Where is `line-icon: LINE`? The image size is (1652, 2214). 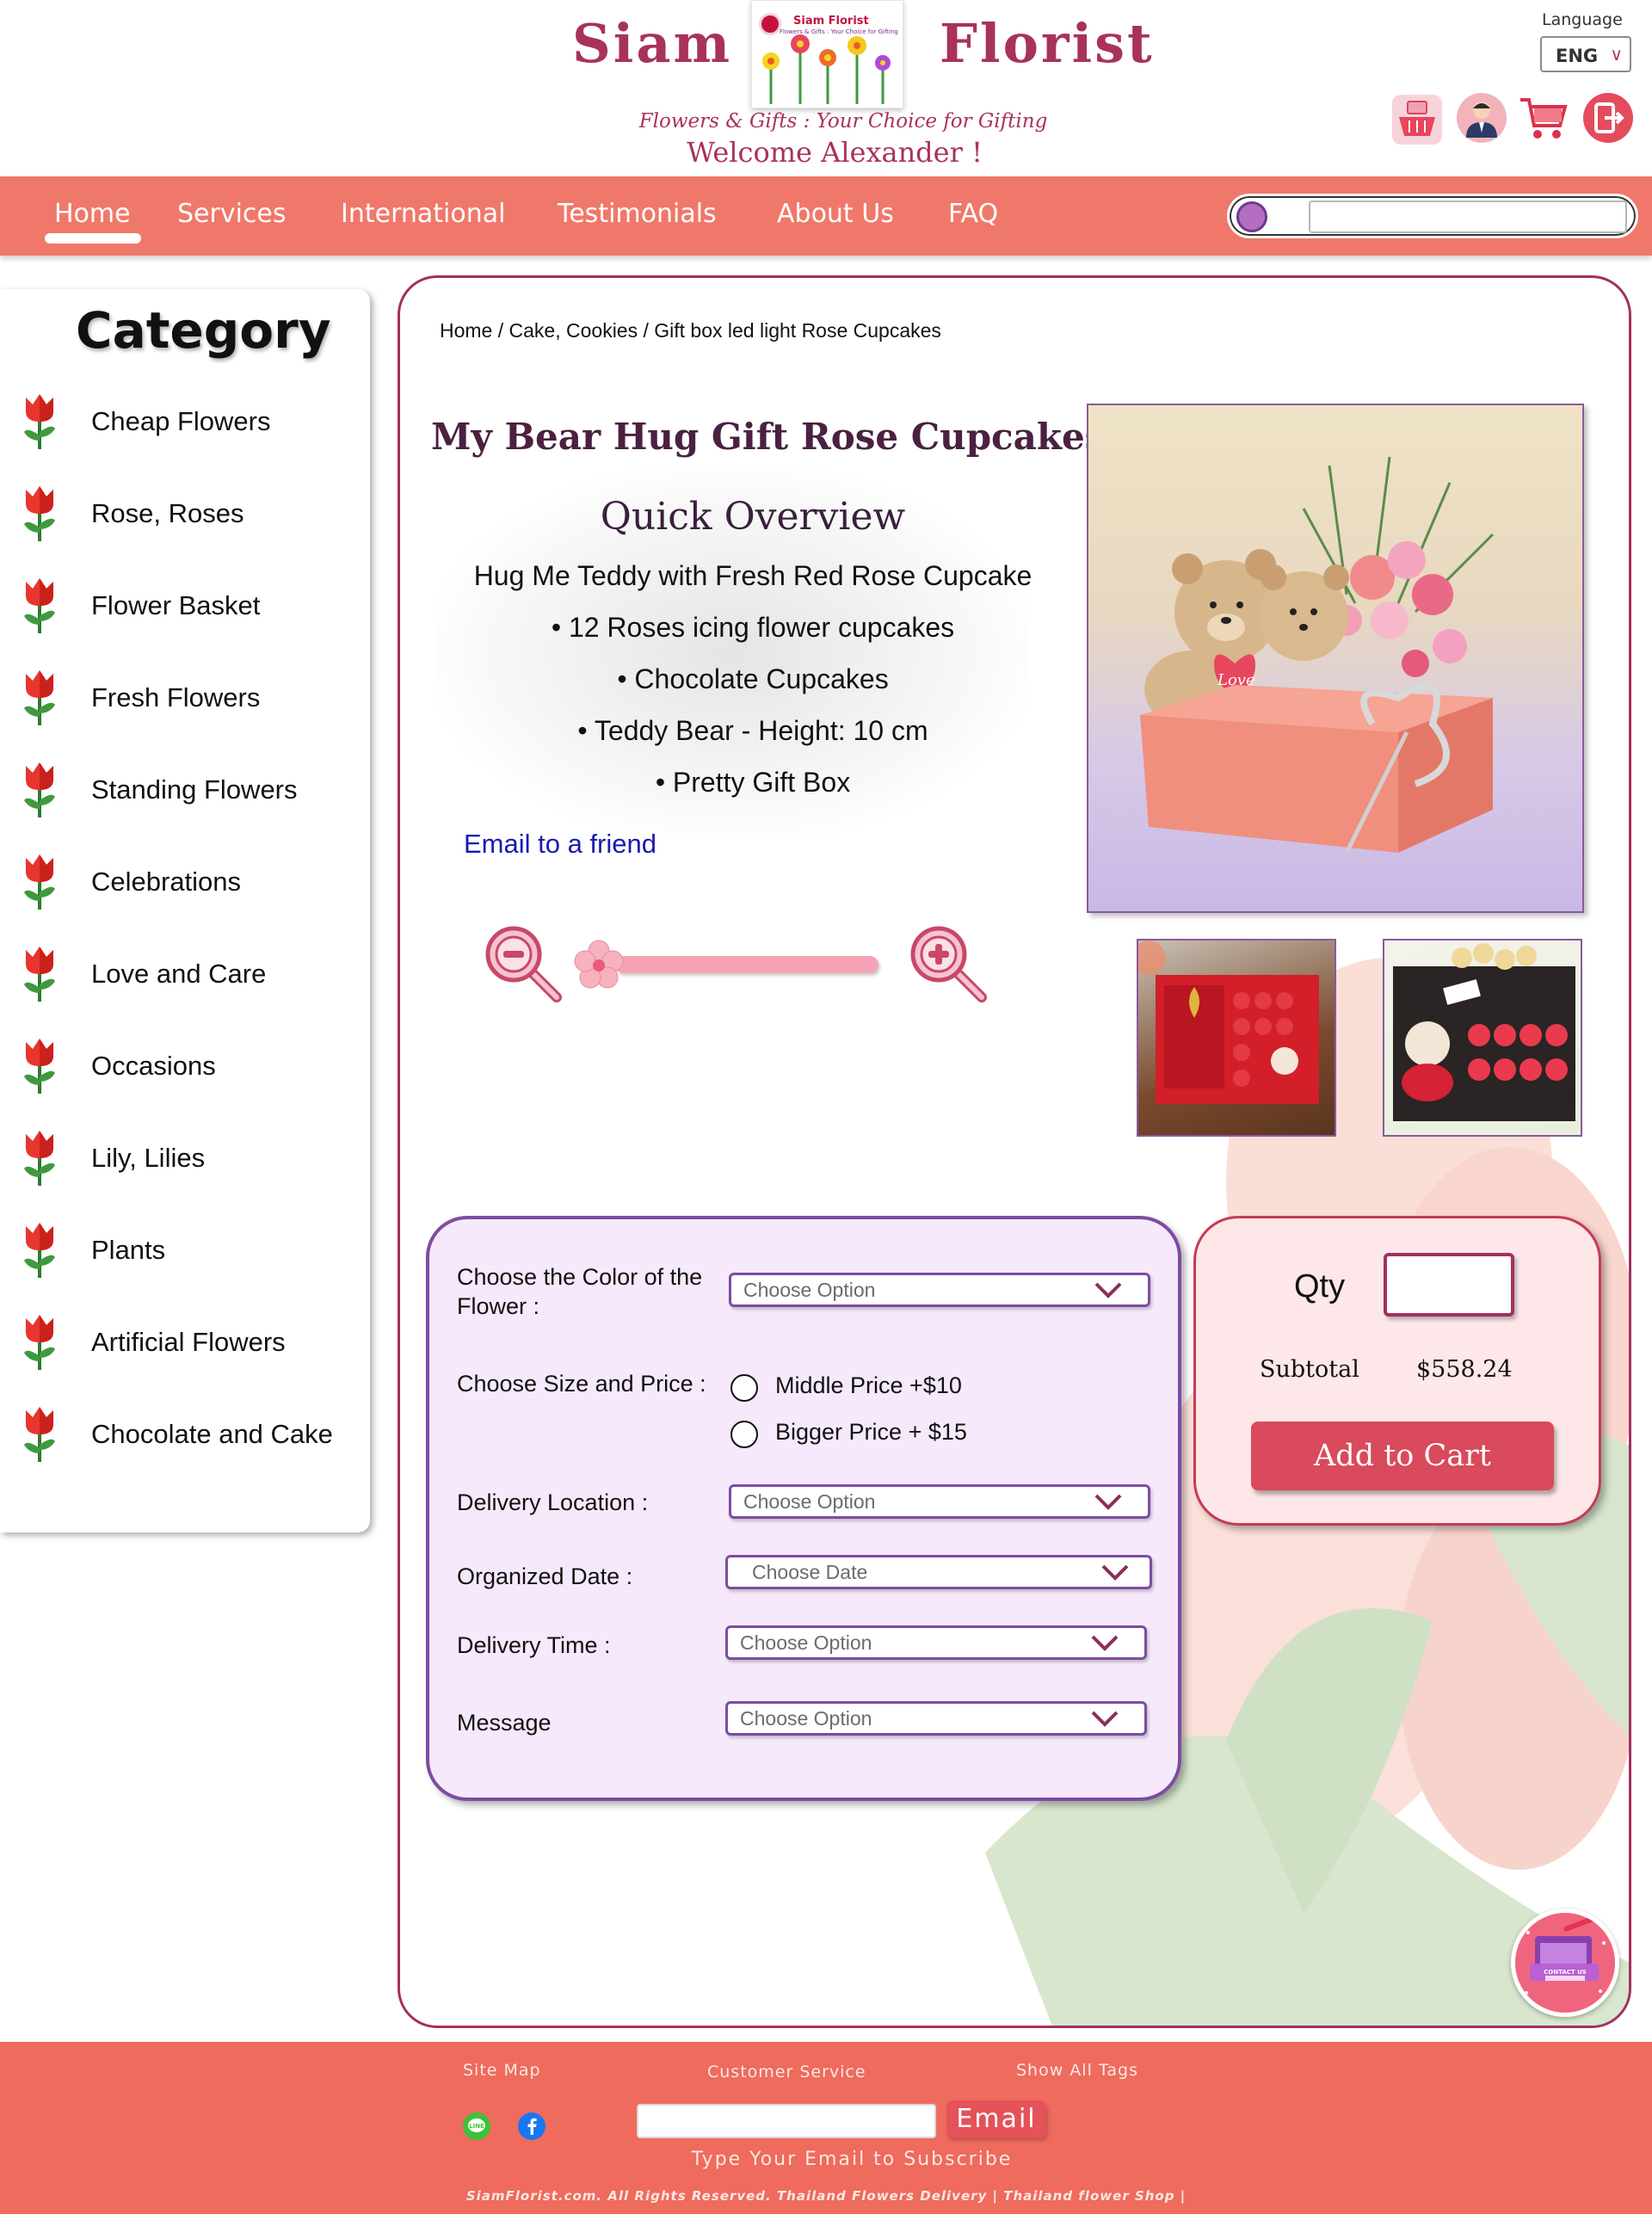
line-icon: LINE is located at coordinates (476, 2126).